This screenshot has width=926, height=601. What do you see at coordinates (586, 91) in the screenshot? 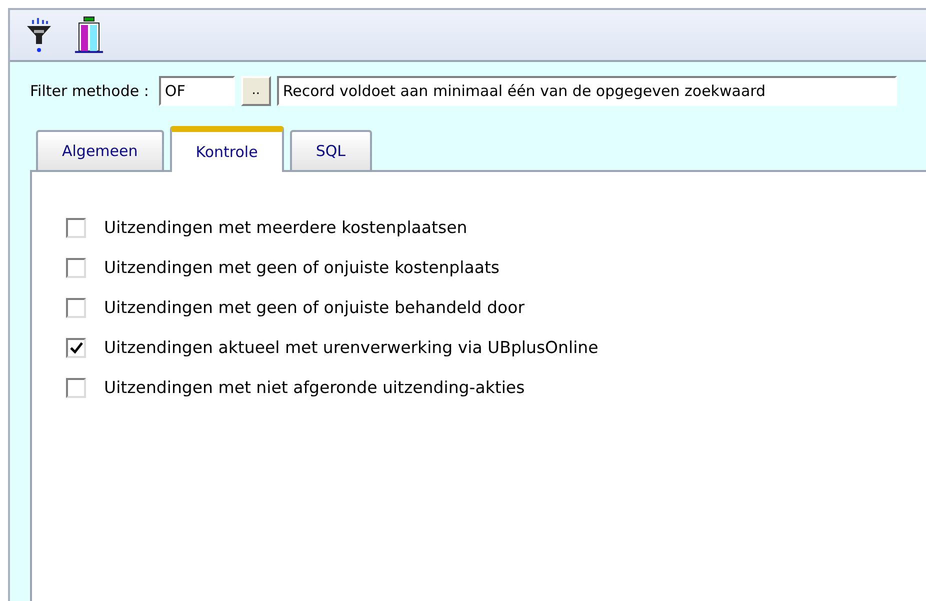
I see `description-field: Record voldoet aan minimaal één van de opgegeven zoekwaard` at bounding box center [586, 91].